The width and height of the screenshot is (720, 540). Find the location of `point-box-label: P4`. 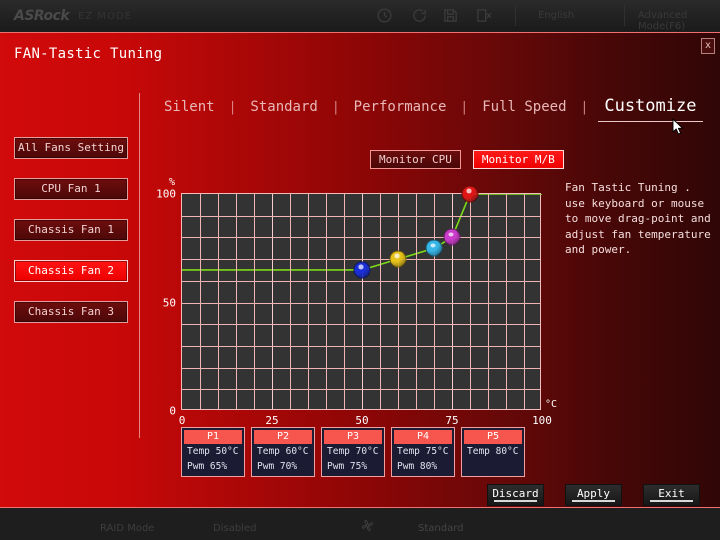

point-box-label: P4 is located at coordinates (423, 437).